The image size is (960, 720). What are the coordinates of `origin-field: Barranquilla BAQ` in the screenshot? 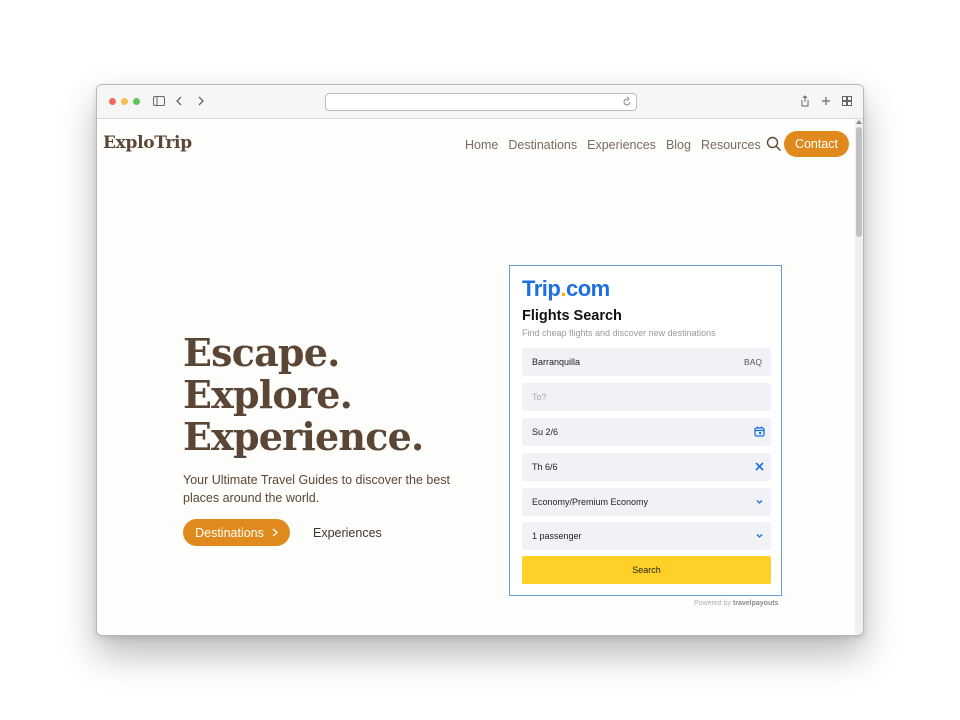 It's located at (646, 362).